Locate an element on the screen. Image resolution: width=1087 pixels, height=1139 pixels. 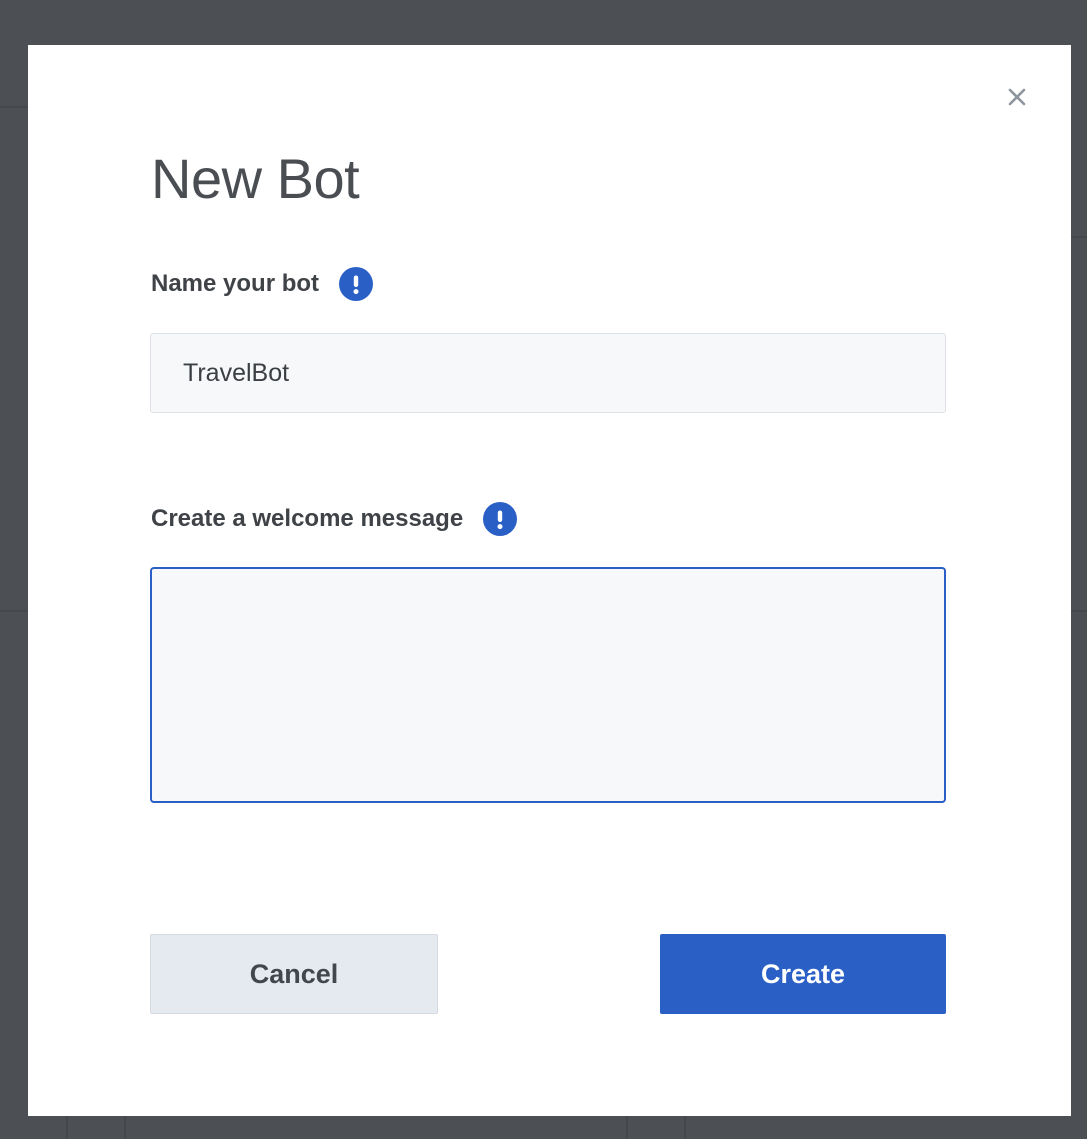
close-icon is located at coordinates (1017, 97).